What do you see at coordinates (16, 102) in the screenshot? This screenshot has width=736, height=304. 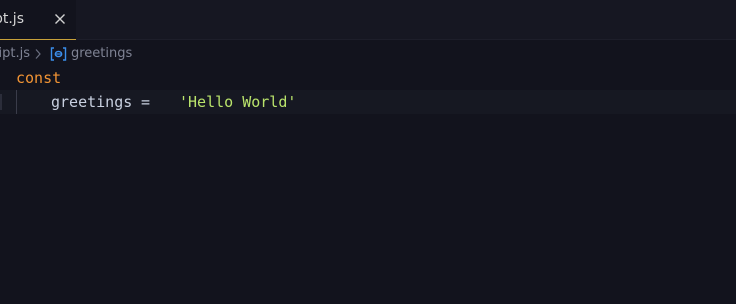 I see `indent-guide` at bounding box center [16, 102].